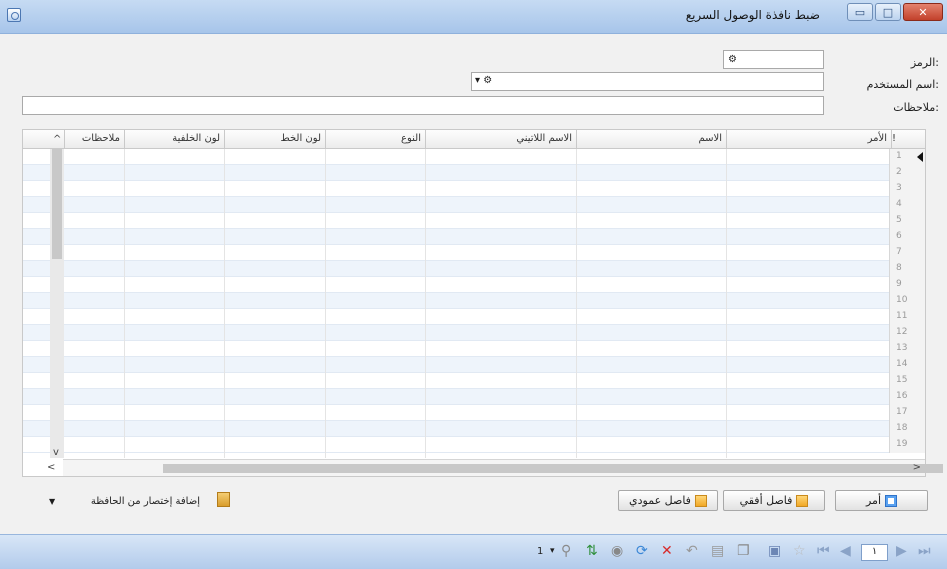 The image size is (947, 569). What do you see at coordinates (474, 301) in the screenshot?
I see `table-row: 10` at bounding box center [474, 301].